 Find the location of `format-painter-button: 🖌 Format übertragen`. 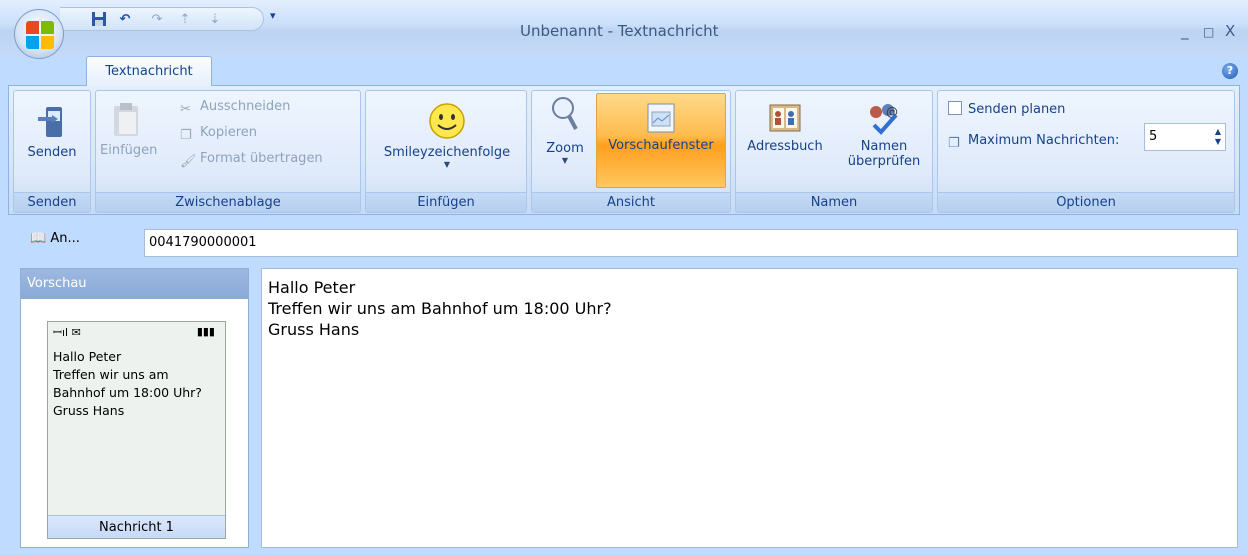

format-painter-button: 🖌 Format übertragen is located at coordinates (251, 160).